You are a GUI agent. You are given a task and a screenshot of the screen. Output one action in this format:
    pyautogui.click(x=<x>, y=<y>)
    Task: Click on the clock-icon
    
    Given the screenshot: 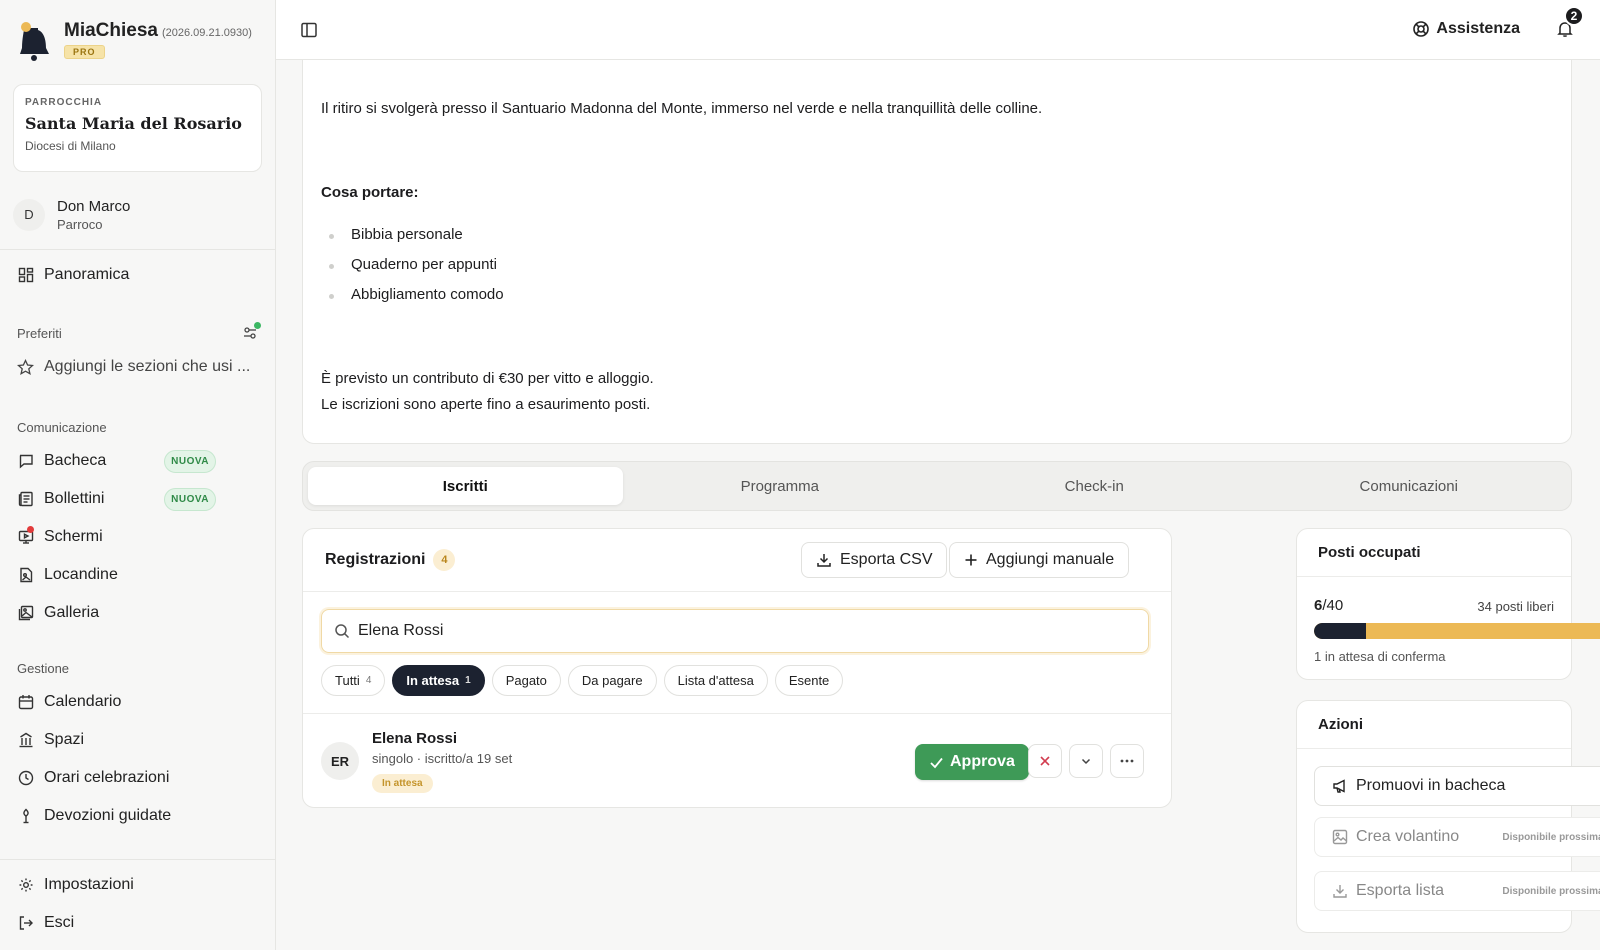 What is the action you would take?
    pyautogui.click(x=25, y=778)
    